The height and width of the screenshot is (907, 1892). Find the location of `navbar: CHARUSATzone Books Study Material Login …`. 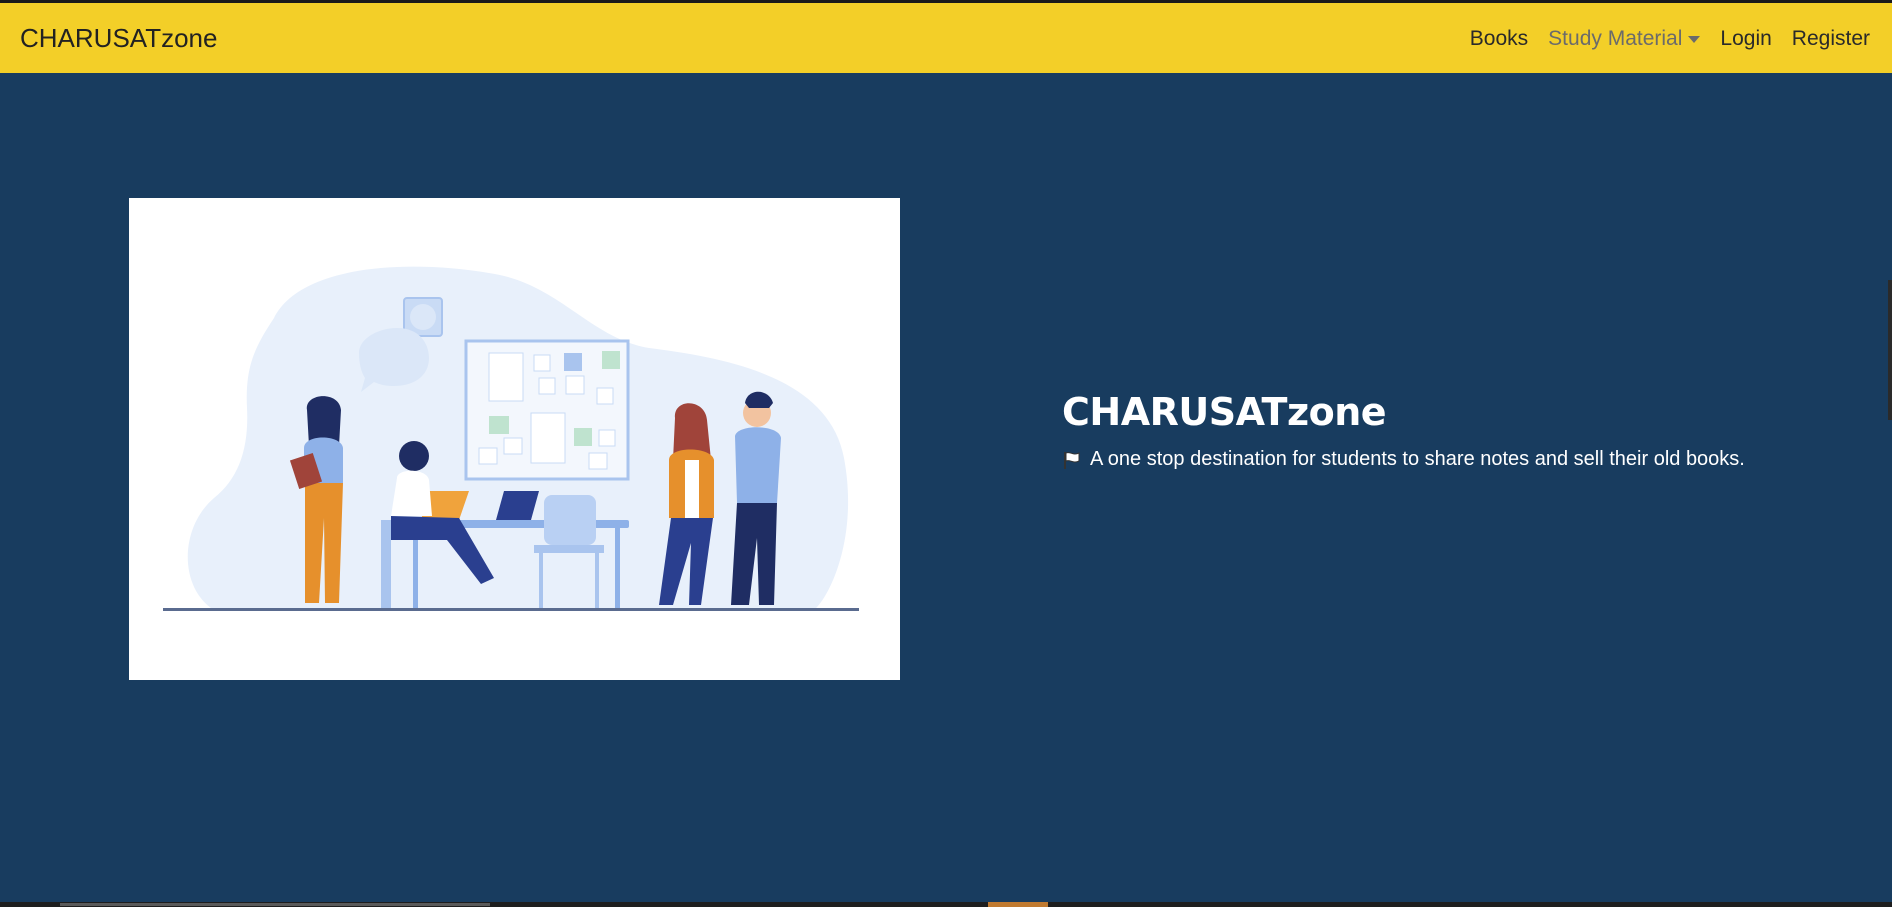

navbar: CHARUSATzone Books Study Material Login … is located at coordinates (946, 38).